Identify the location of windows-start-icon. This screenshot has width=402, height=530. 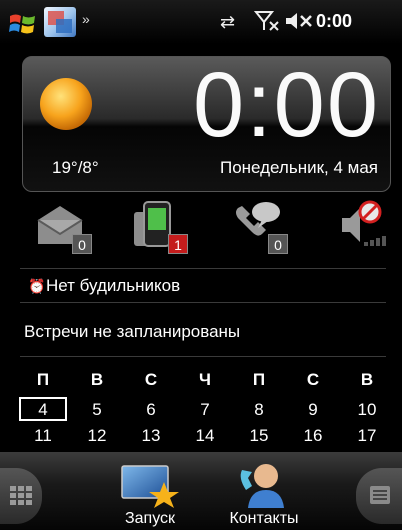
(23, 23).